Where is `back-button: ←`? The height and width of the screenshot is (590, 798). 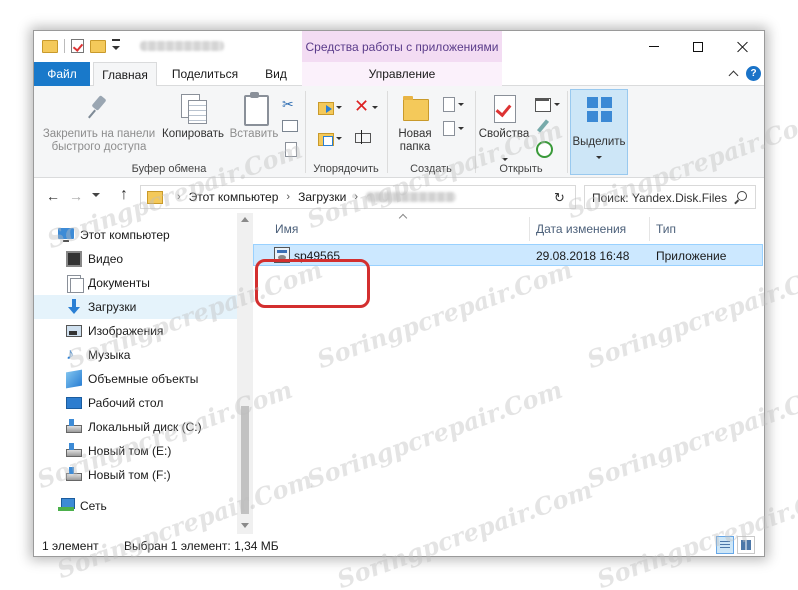
back-button: ← is located at coordinates (53, 196).